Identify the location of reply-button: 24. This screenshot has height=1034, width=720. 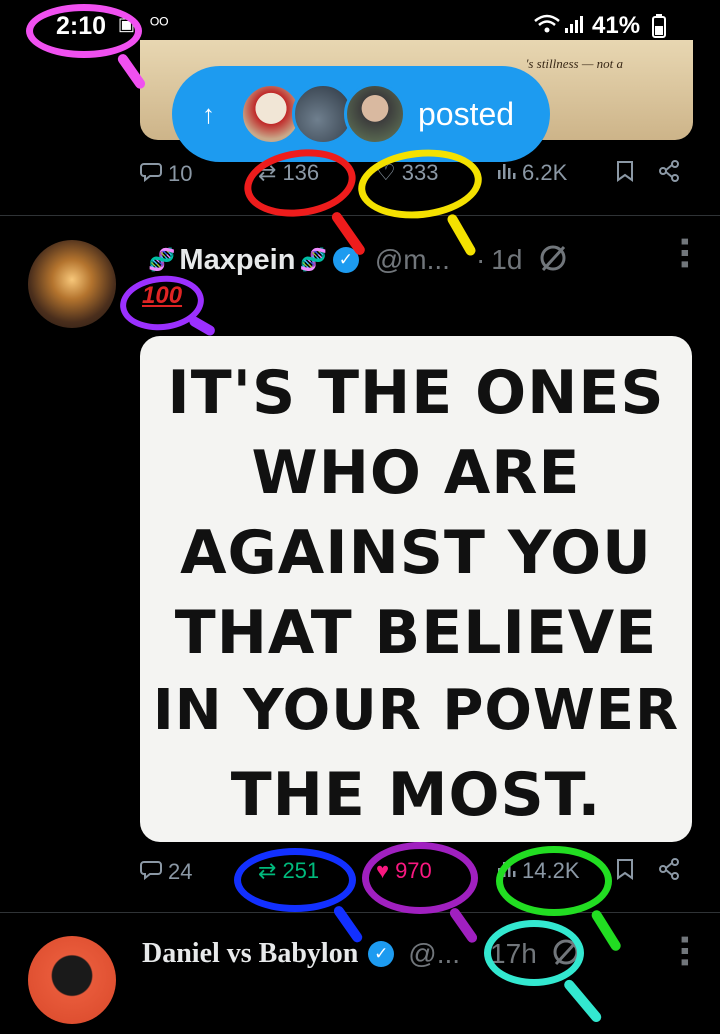
(166, 872).